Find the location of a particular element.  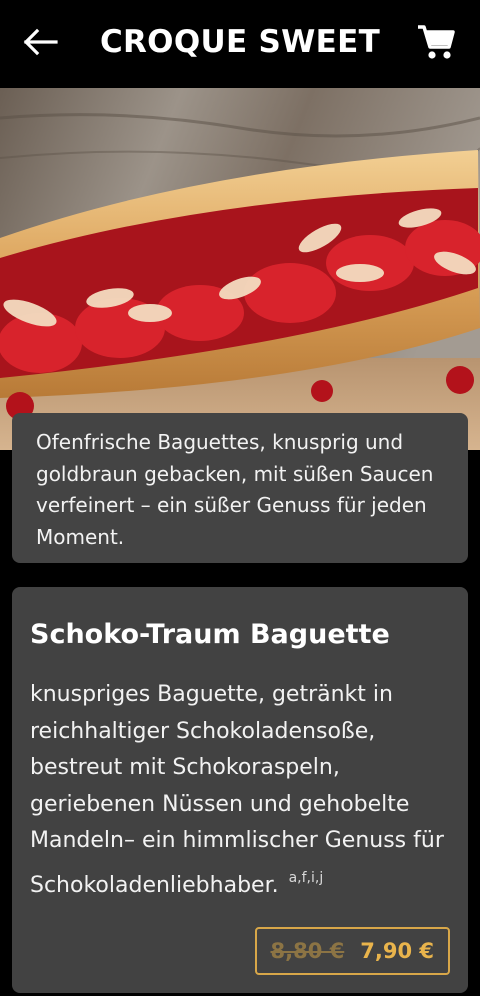

cart-button is located at coordinates (436, 42).